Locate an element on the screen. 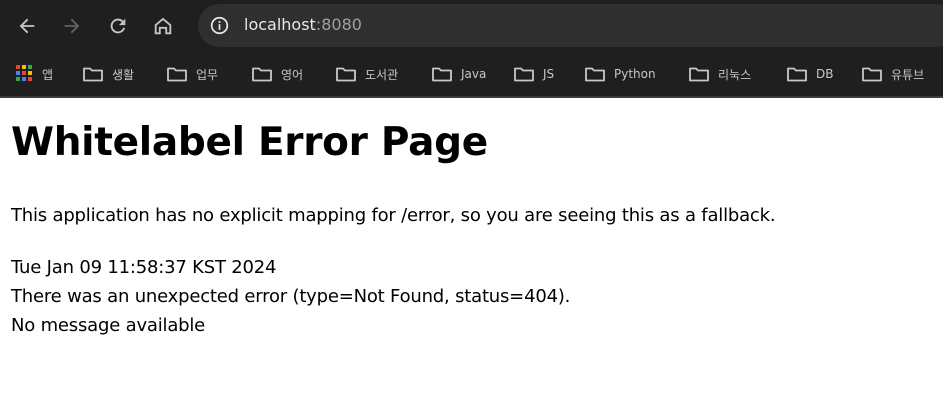 The width and height of the screenshot is (943, 407). forward-button is located at coordinates (72, 26).